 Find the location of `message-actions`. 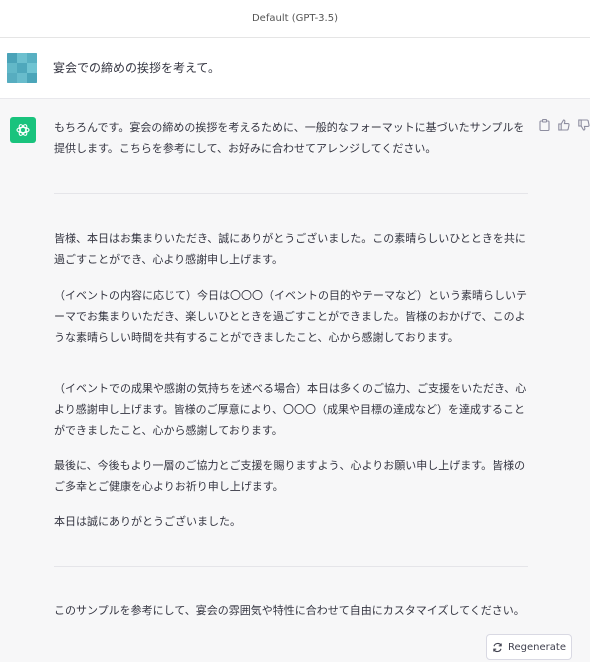

message-actions is located at coordinates (563, 125).